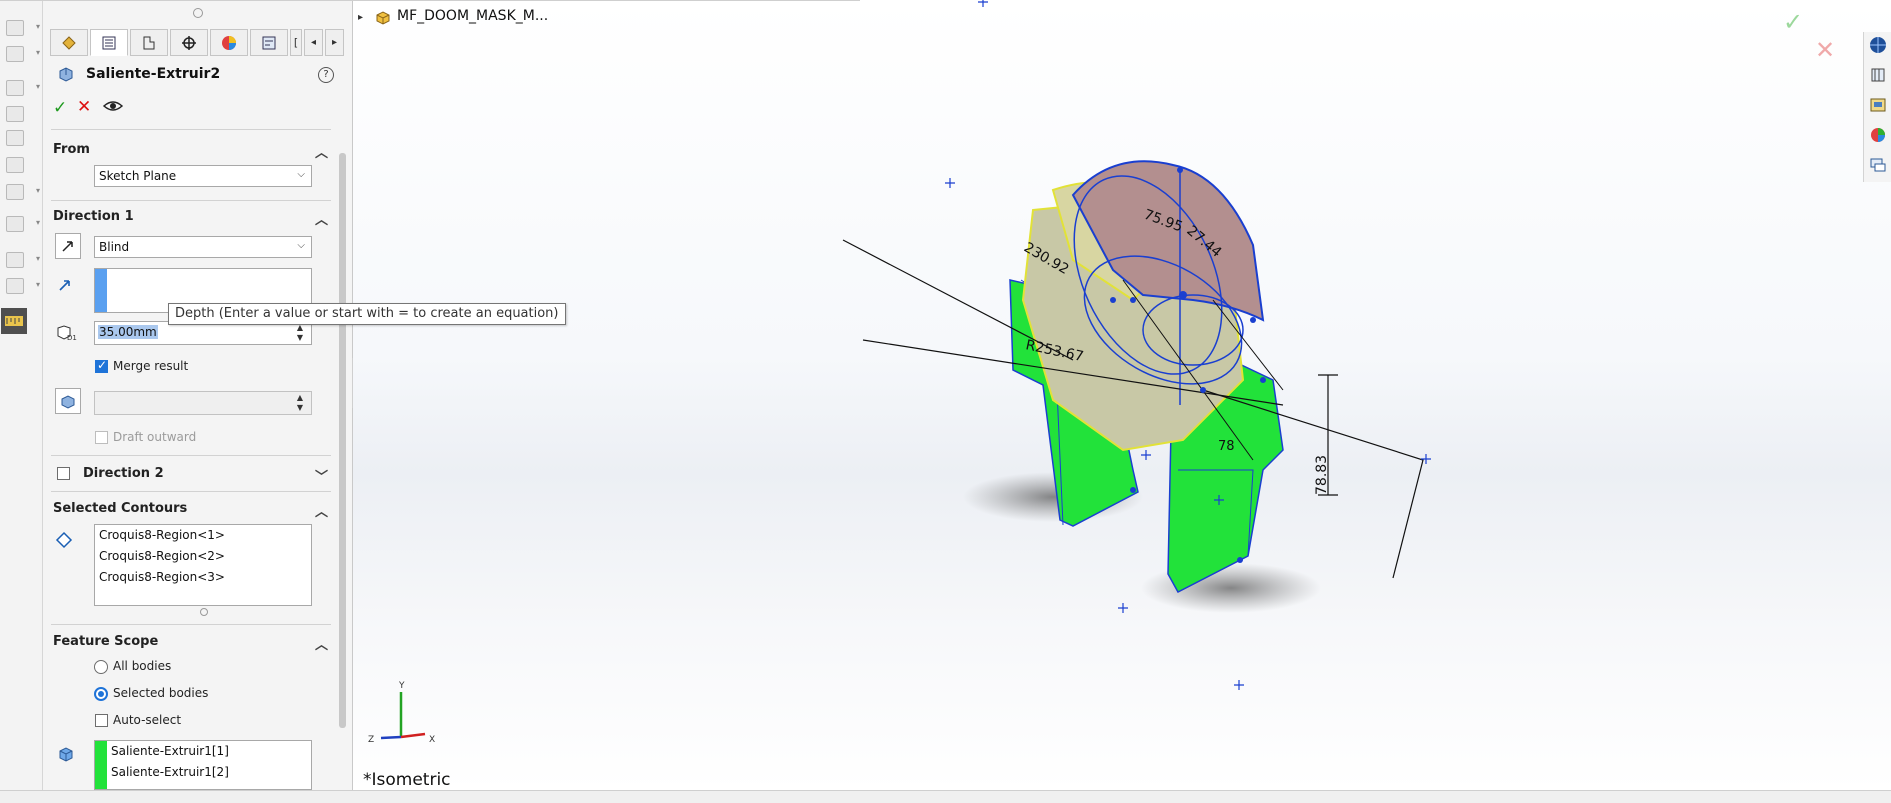 The width and height of the screenshot is (1891, 803). I want to click on dimension-tool-icon, so click(14, 321).